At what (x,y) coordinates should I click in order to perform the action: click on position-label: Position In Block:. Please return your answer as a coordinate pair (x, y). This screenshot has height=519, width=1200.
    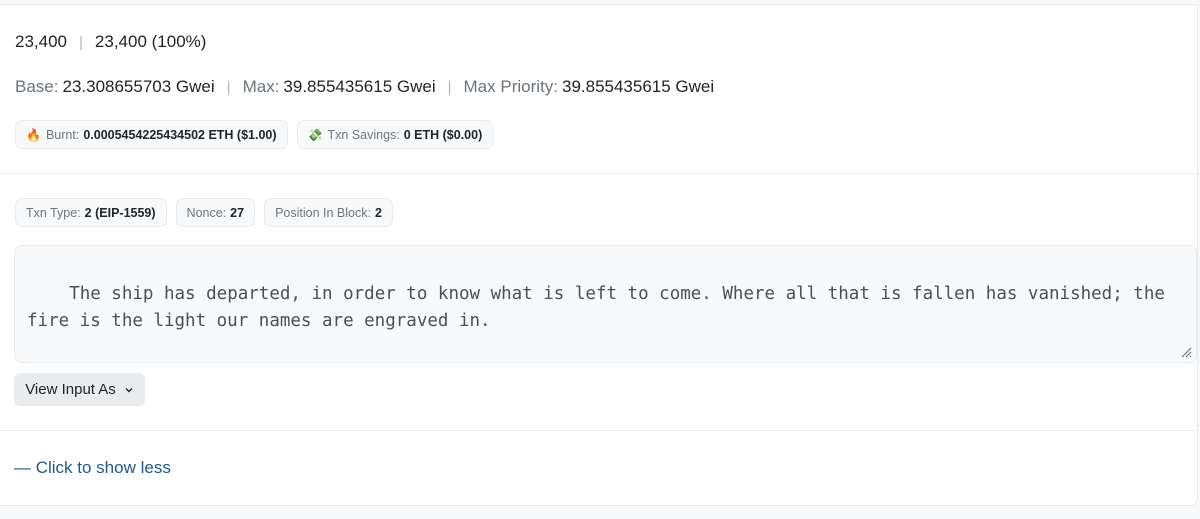
    Looking at the image, I should click on (323, 212).